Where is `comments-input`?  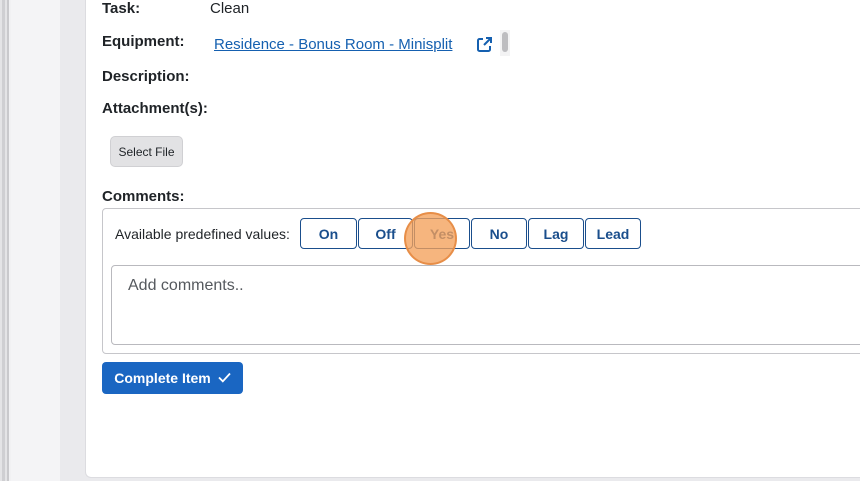
comments-input is located at coordinates (485, 305).